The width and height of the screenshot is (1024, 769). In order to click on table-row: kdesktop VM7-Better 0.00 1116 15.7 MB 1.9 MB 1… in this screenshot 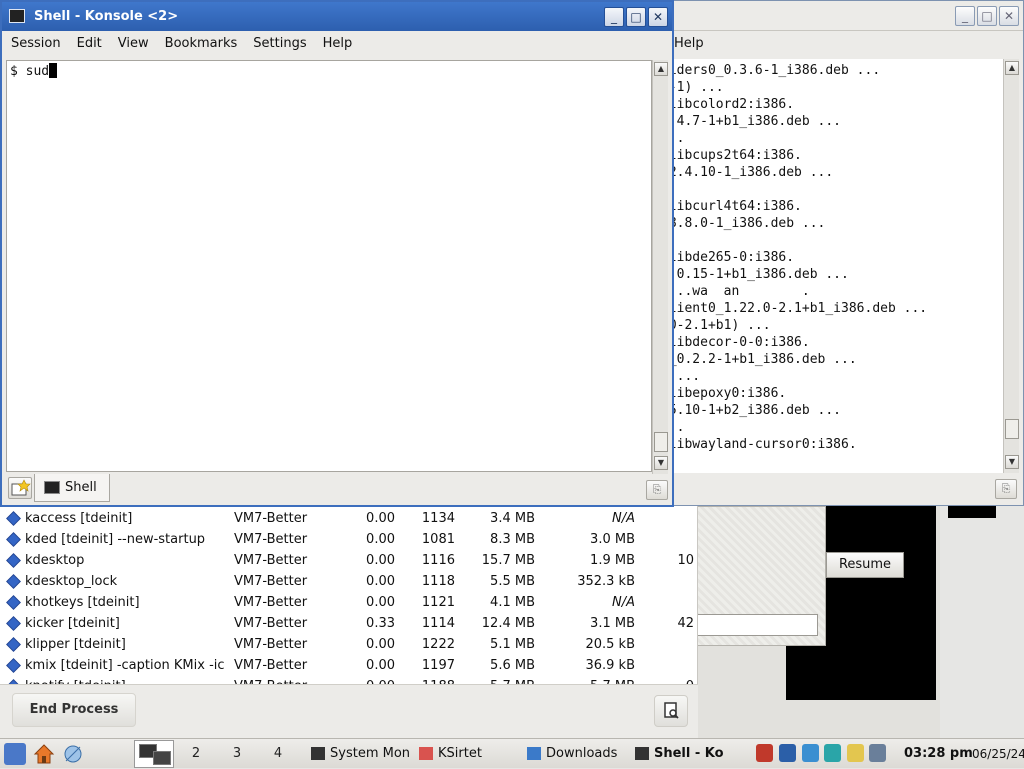, I will do `click(349, 560)`.